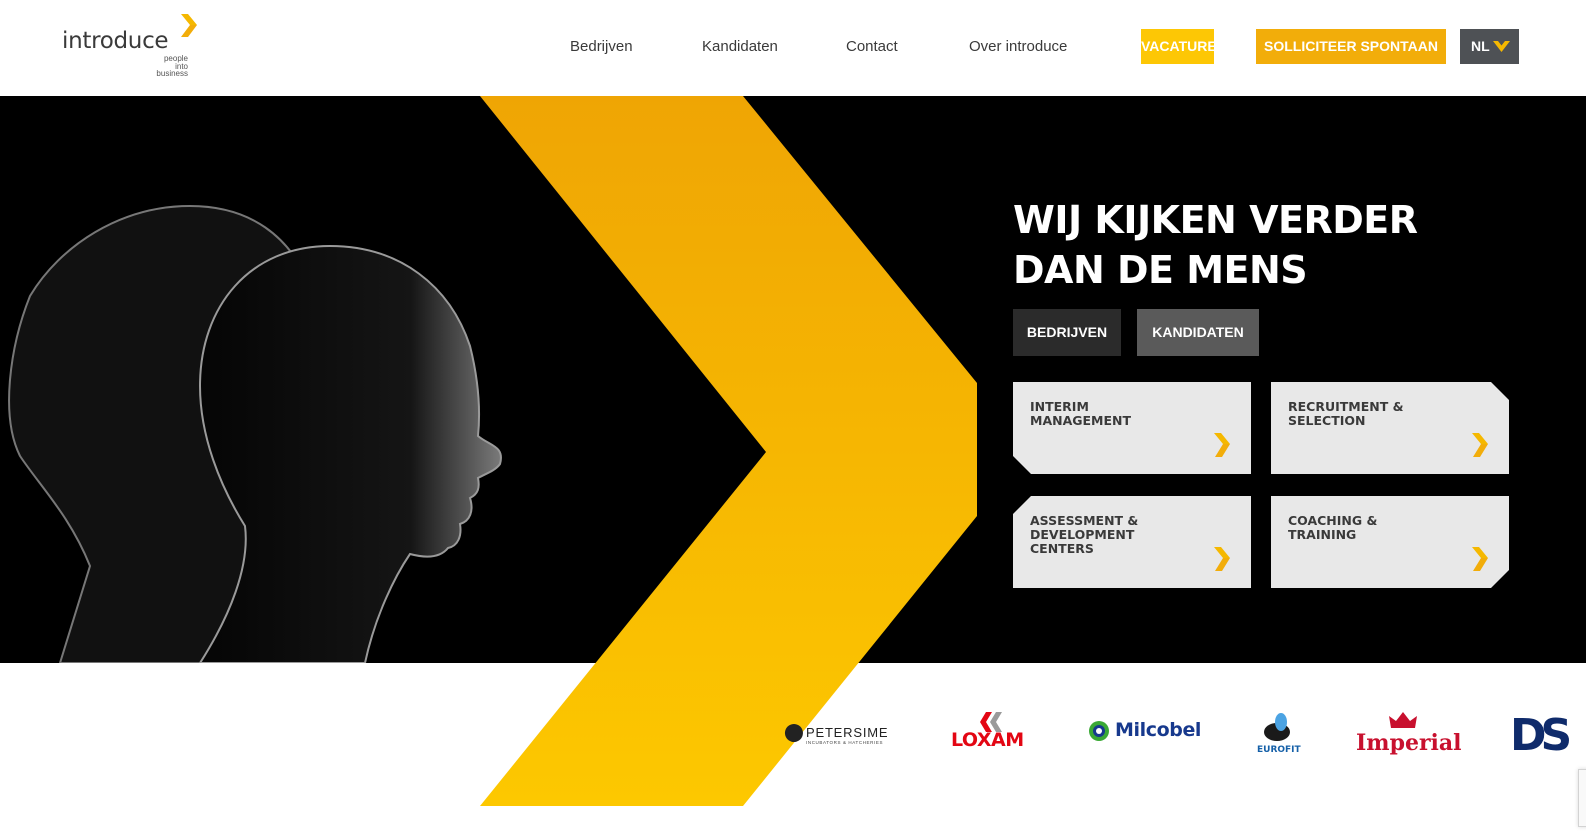 The height and width of the screenshot is (833, 1586). What do you see at coordinates (1084, 534) in the screenshot?
I see `service-tile-label: ASSESSMENT & DEVELOPMENT CENTERS` at bounding box center [1084, 534].